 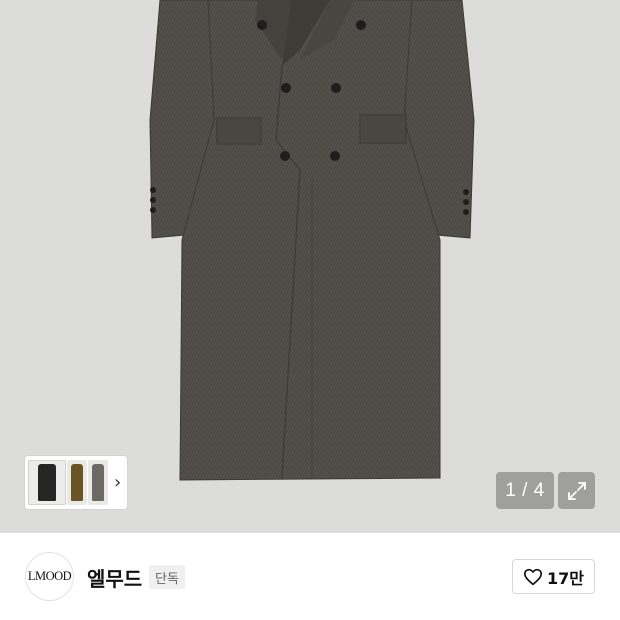 I want to click on brand-name: 엘무드, so click(x=114, y=577).